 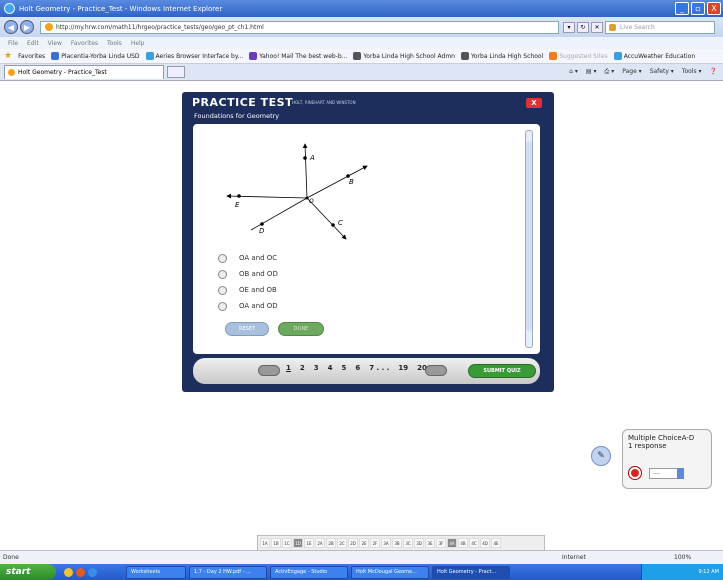 What do you see at coordinates (379, 368) in the screenshot?
I see `page-link-7: 7 . . .` at bounding box center [379, 368].